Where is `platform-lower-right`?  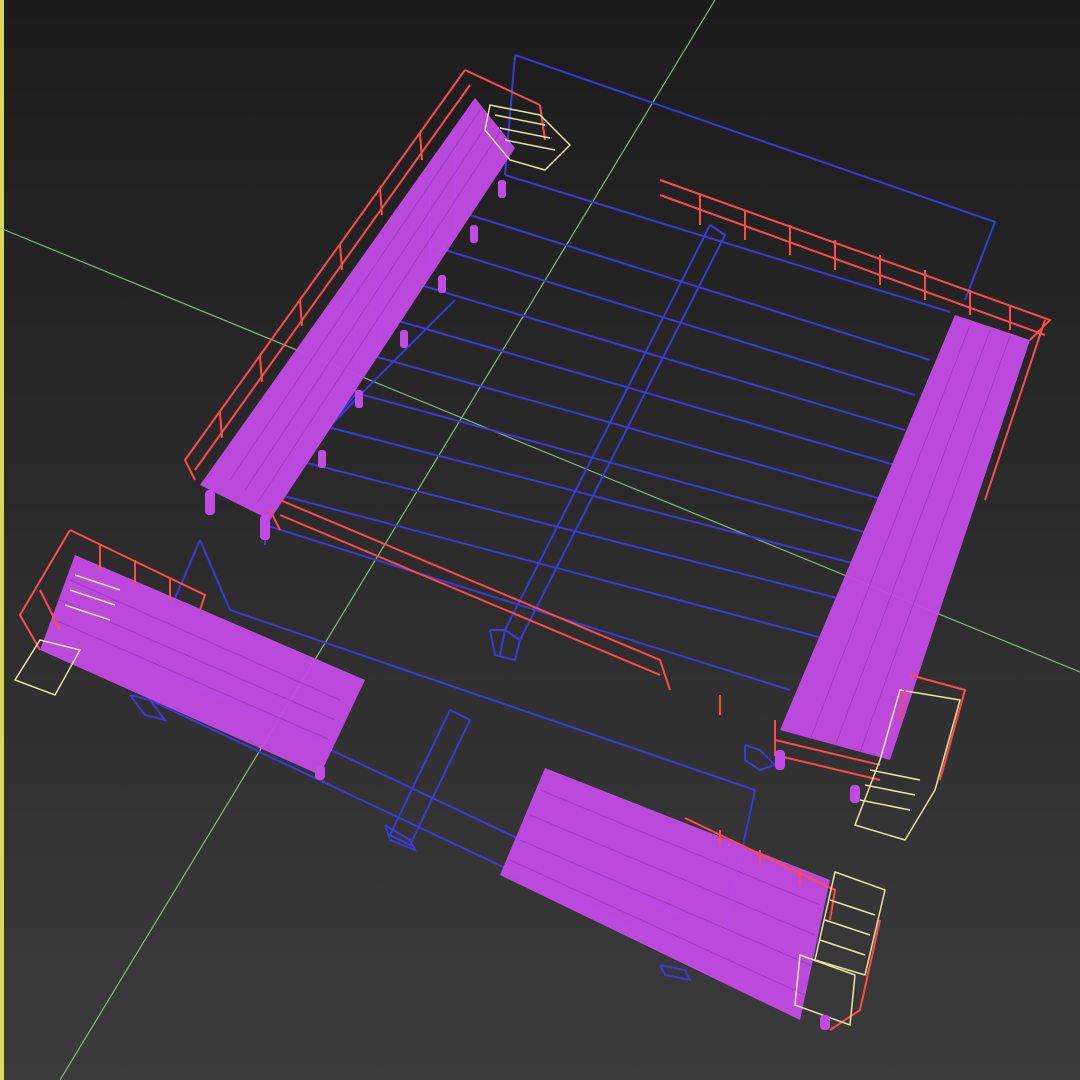 platform-lower-right is located at coordinates (693, 899).